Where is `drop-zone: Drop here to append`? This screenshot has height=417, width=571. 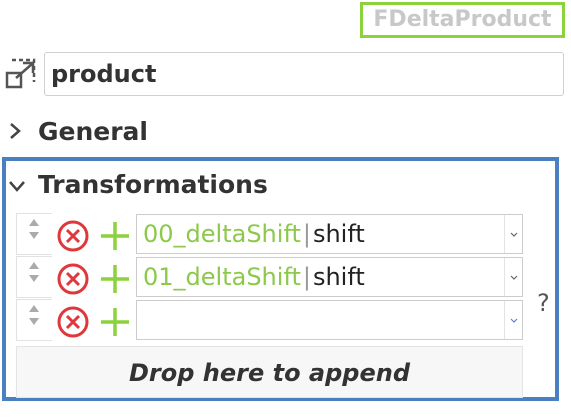 drop-zone: Drop here to append is located at coordinates (269, 372).